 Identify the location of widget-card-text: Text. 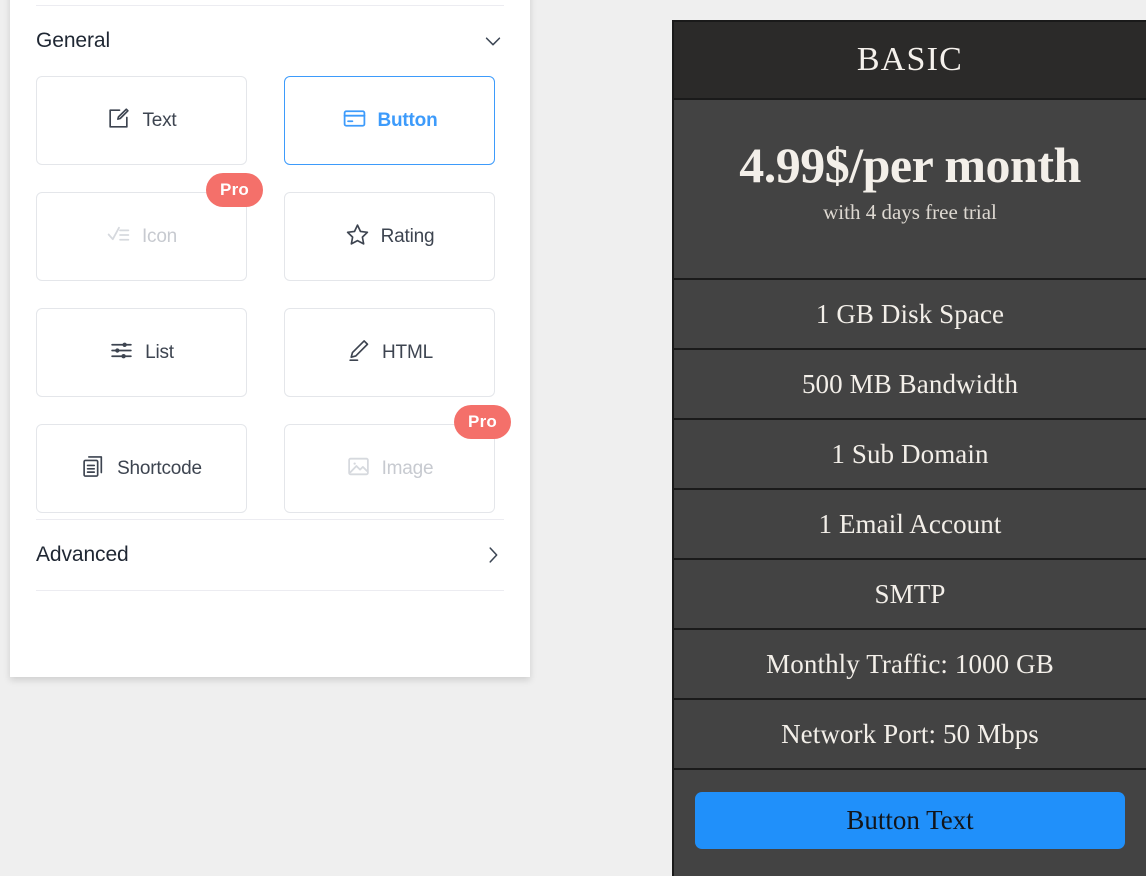
(141, 120).